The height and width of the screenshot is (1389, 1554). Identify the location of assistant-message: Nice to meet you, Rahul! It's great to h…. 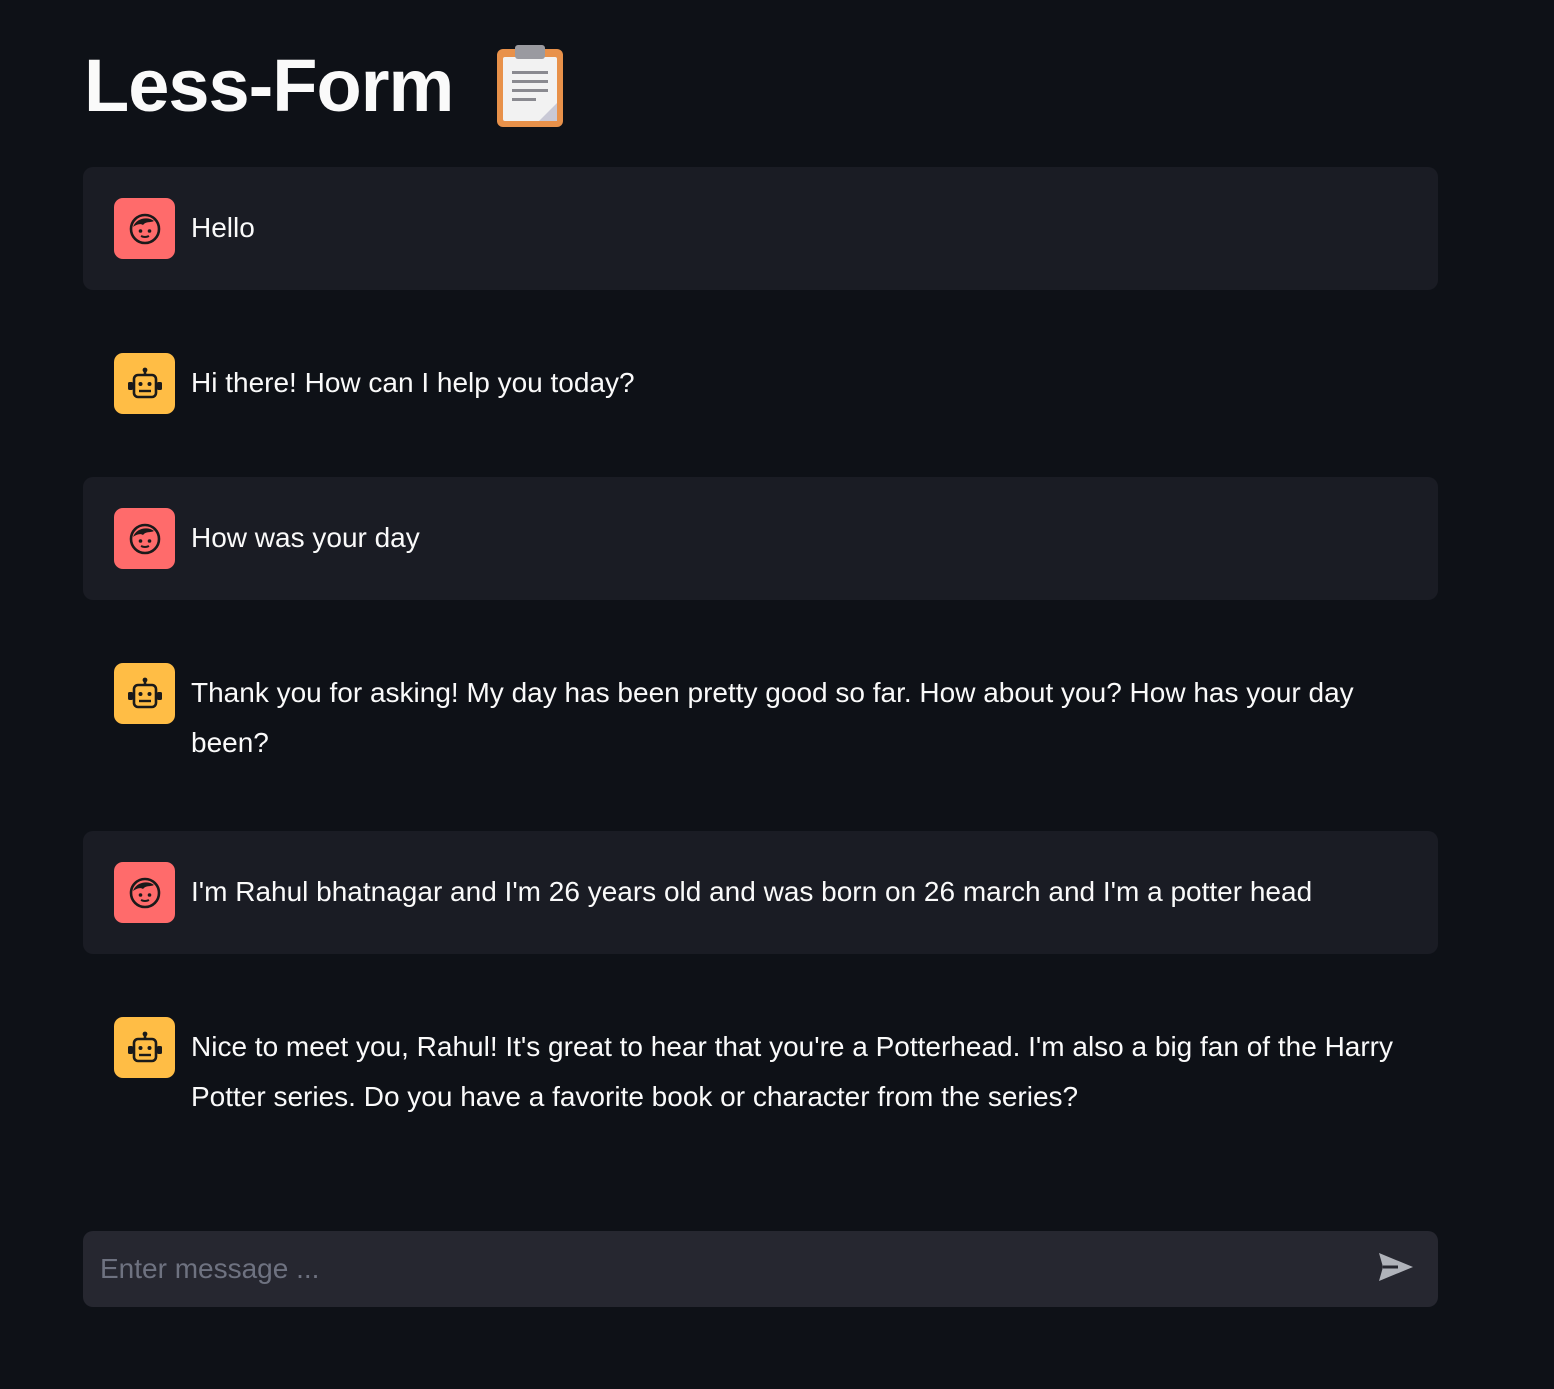
(760, 1069).